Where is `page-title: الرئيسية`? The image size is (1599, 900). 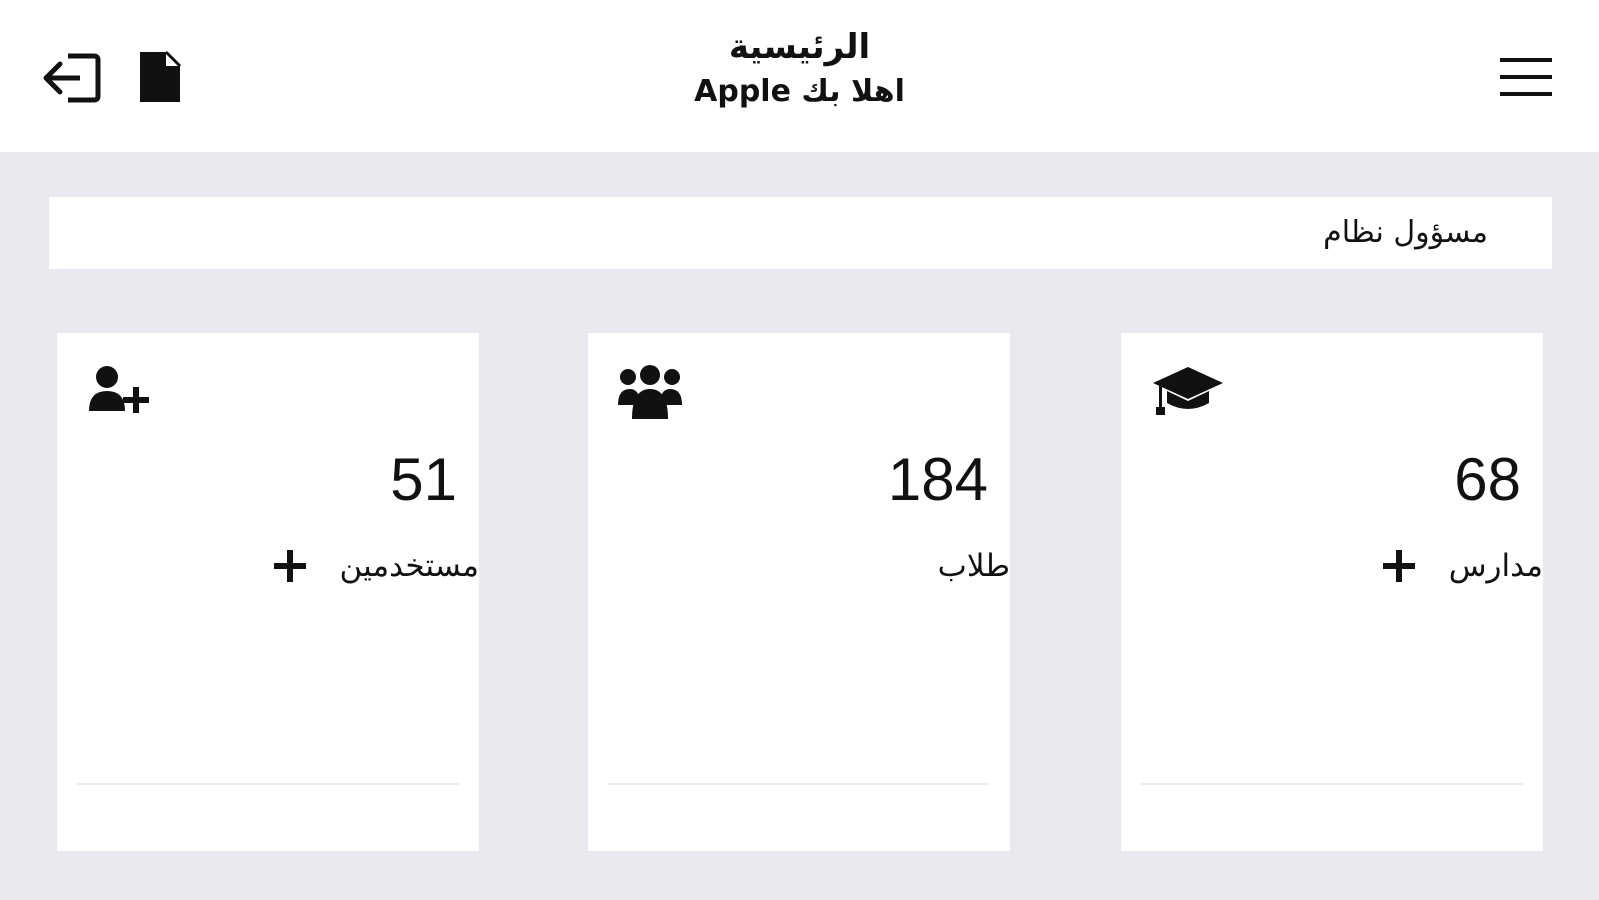 page-title: الرئيسية is located at coordinates (799, 47).